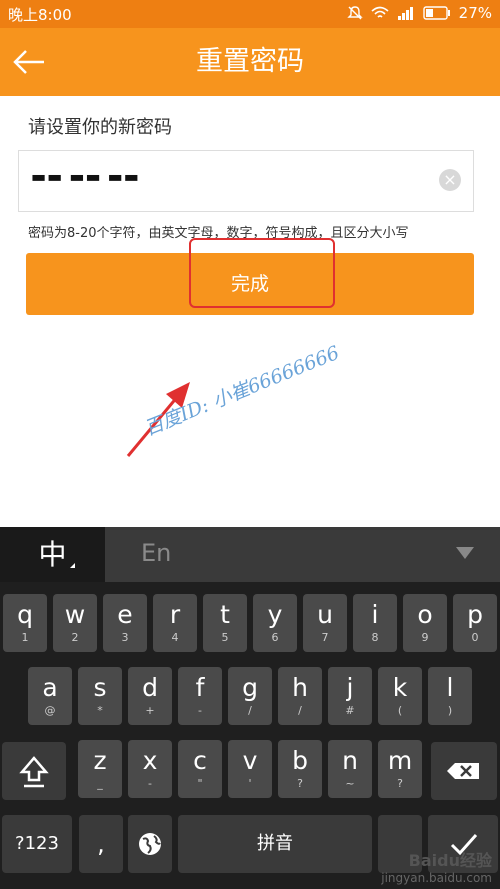 This screenshot has height=889, width=500. I want to click on key-label: r, so click(175, 614).